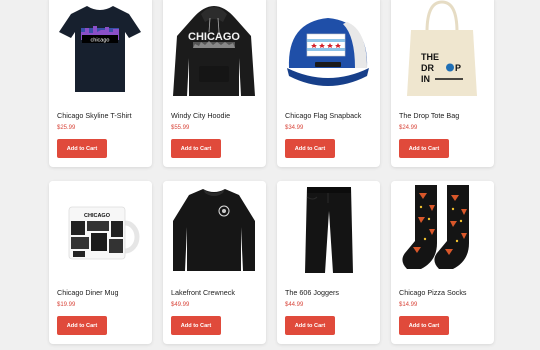 Image resolution: width=540 pixels, height=350 pixels. I want to click on product-price: $24.99, so click(408, 128).